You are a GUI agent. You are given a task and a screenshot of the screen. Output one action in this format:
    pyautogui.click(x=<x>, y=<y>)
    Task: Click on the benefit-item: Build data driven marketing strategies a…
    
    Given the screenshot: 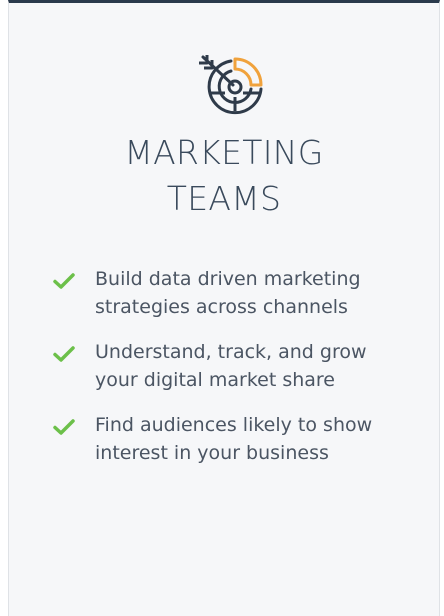 What is the action you would take?
    pyautogui.click(x=238, y=293)
    